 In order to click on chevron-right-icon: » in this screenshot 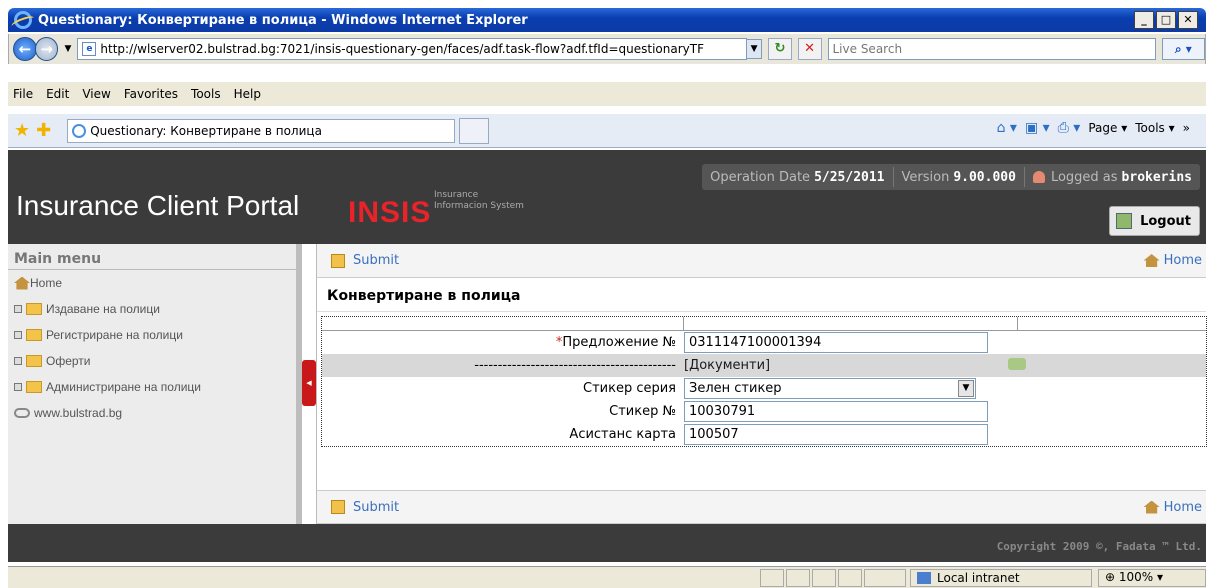, I will do `click(1186, 128)`.